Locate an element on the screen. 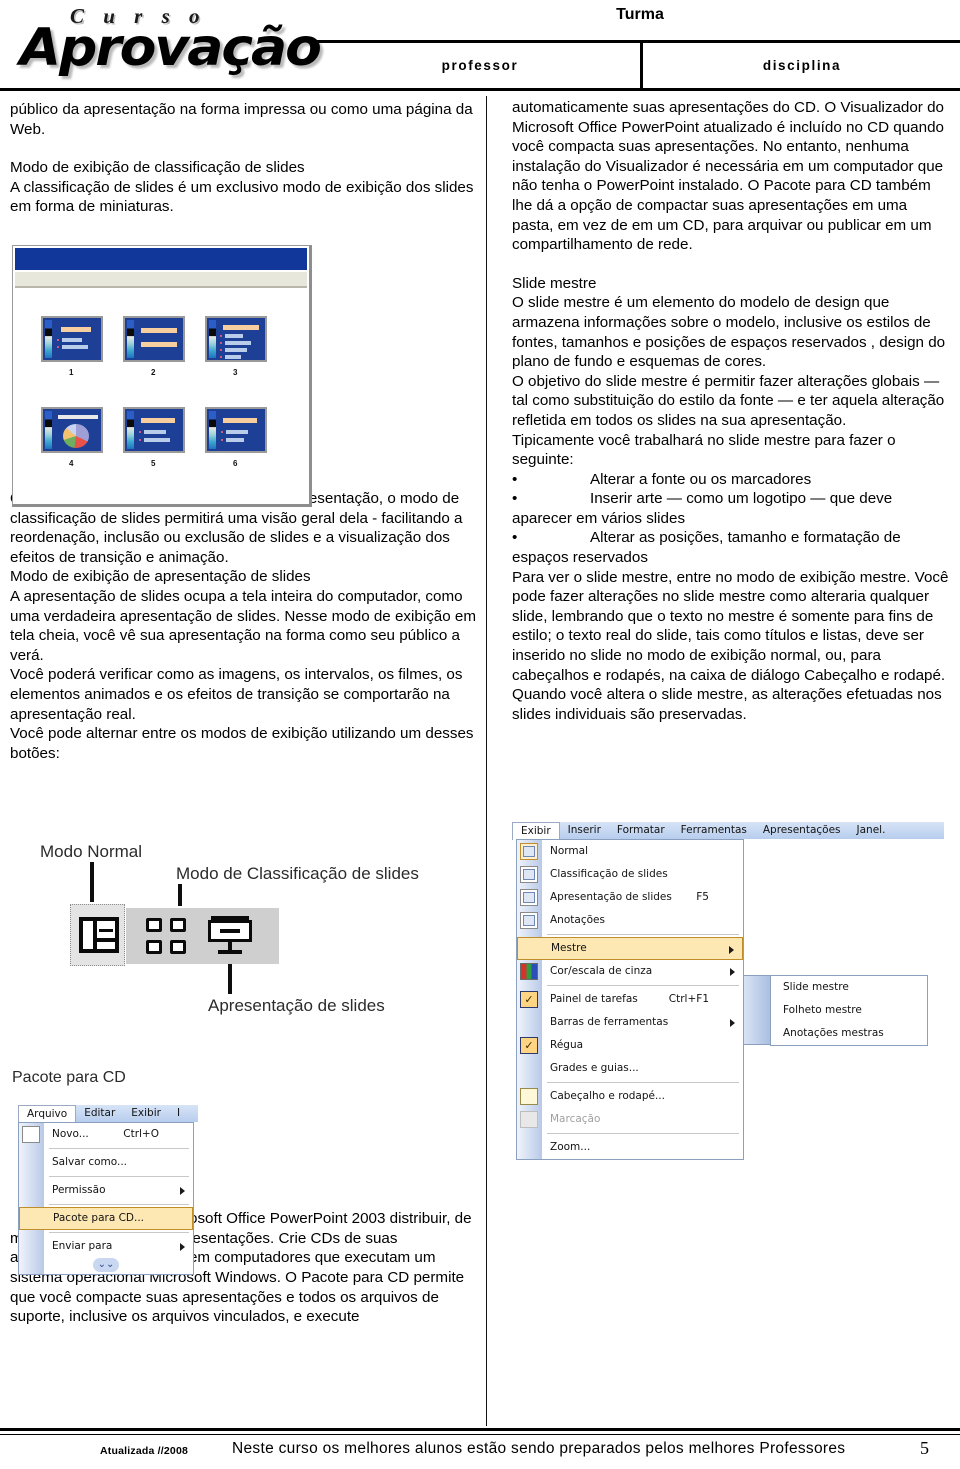  normal-view-button is located at coordinates (97, 935).